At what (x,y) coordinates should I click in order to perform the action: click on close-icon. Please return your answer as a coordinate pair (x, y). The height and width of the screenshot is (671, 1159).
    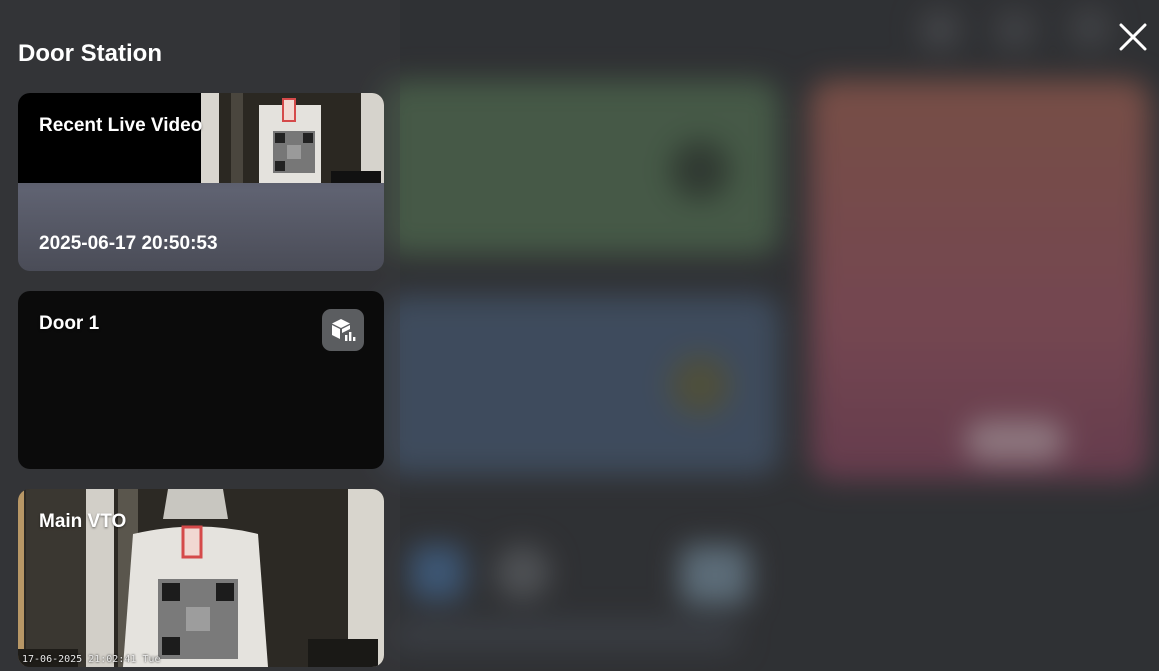
    Looking at the image, I should click on (1133, 37).